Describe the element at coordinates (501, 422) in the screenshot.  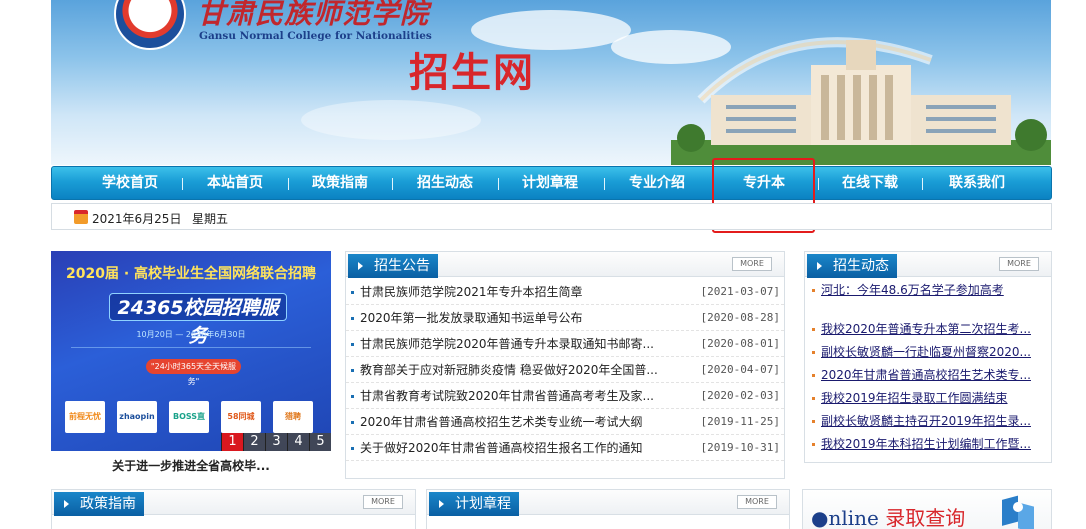
I see `list-item-title: 2020年甘肃省普通高校招生艺术类专业统一考试大纲` at that location.